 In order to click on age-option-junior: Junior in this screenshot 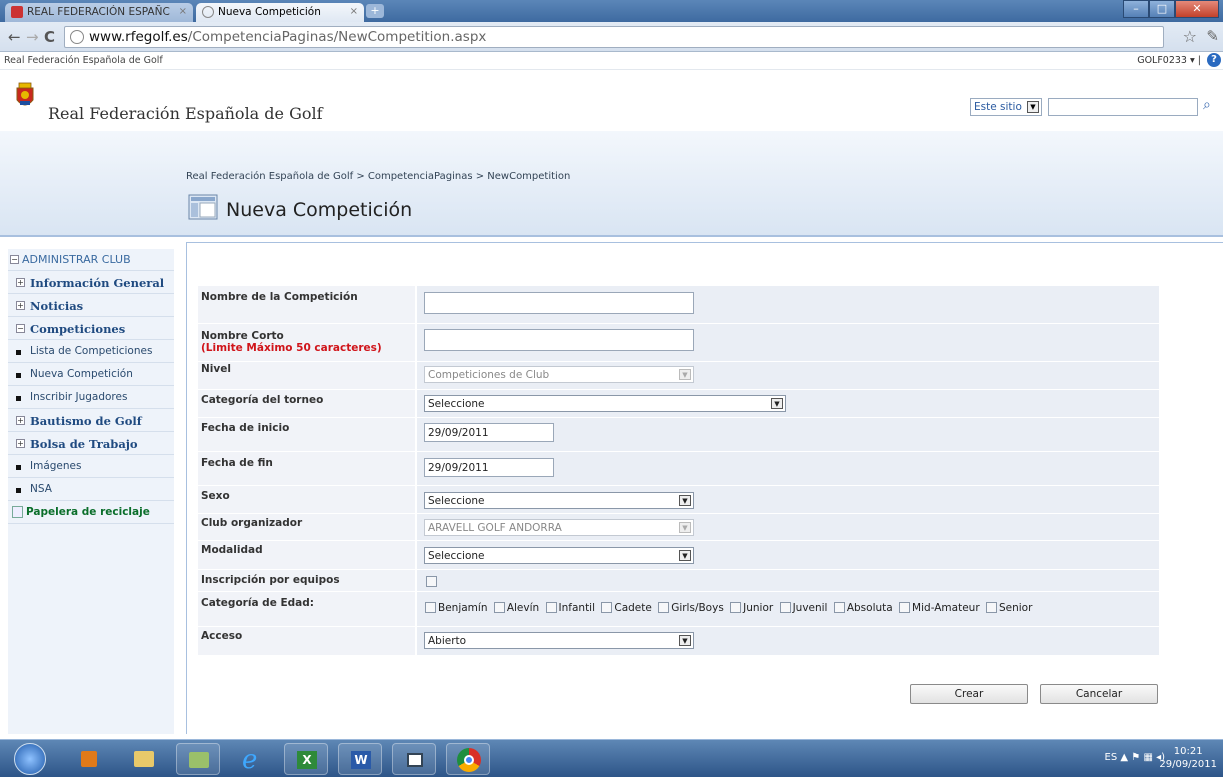, I will do `click(751, 608)`.